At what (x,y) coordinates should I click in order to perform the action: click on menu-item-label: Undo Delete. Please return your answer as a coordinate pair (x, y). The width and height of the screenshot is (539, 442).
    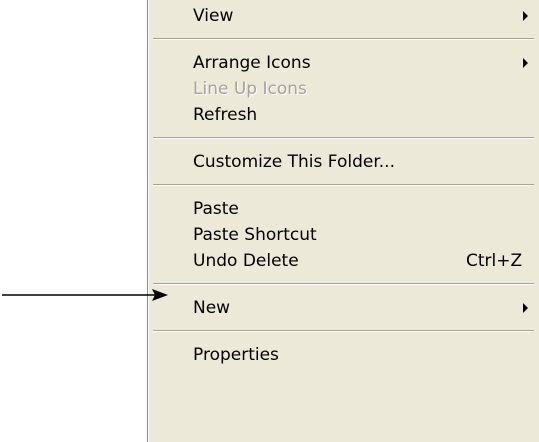
    Looking at the image, I should click on (246, 261).